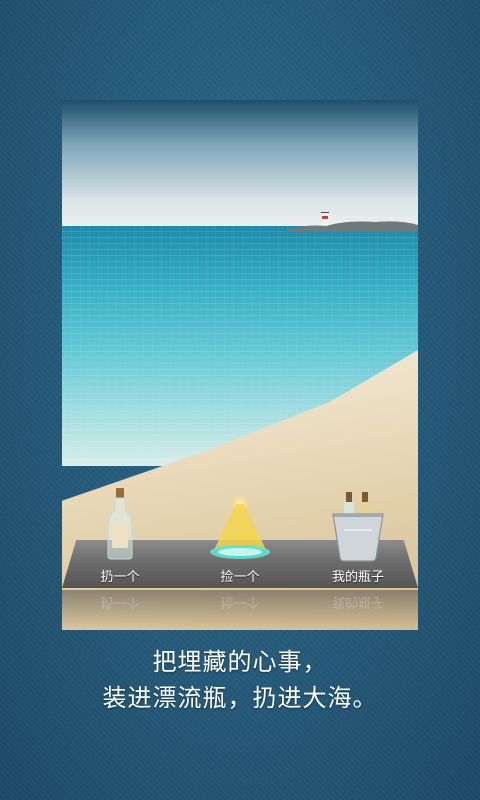 The height and width of the screenshot is (800, 480). I want to click on my-bottles-button: 我的瓶子 我的瓶子, so click(358, 559).